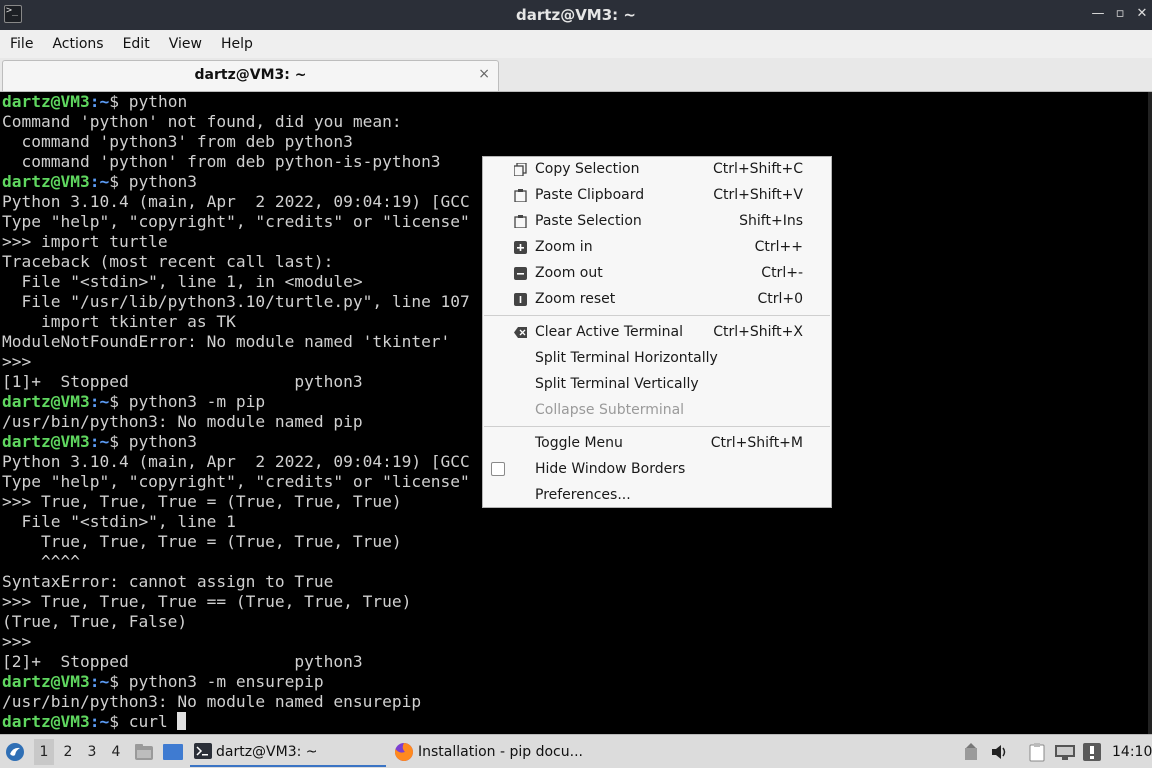 Image resolution: width=1152 pixels, height=768 pixels. I want to click on maximize-icon: ▫, so click(1120, 14).